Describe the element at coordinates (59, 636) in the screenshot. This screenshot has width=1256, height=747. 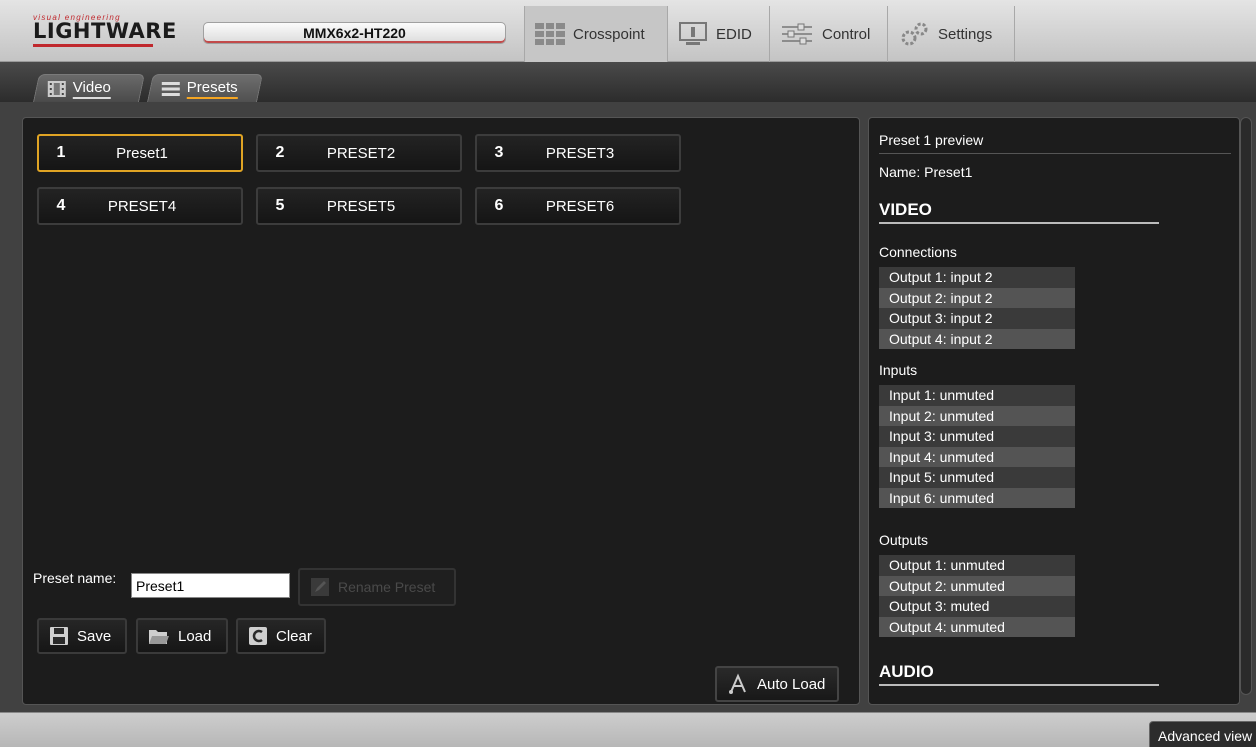
I see `floppy-icon` at that location.